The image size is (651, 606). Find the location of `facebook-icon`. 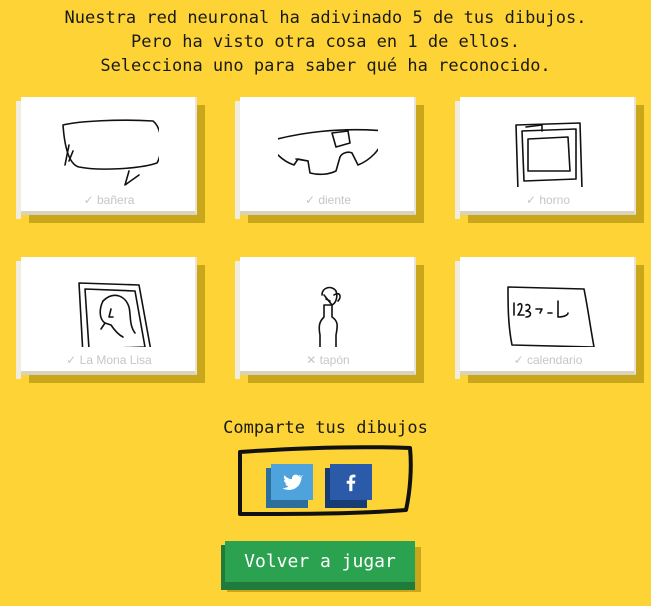

facebook-icon is located at coordinates (351, 483).